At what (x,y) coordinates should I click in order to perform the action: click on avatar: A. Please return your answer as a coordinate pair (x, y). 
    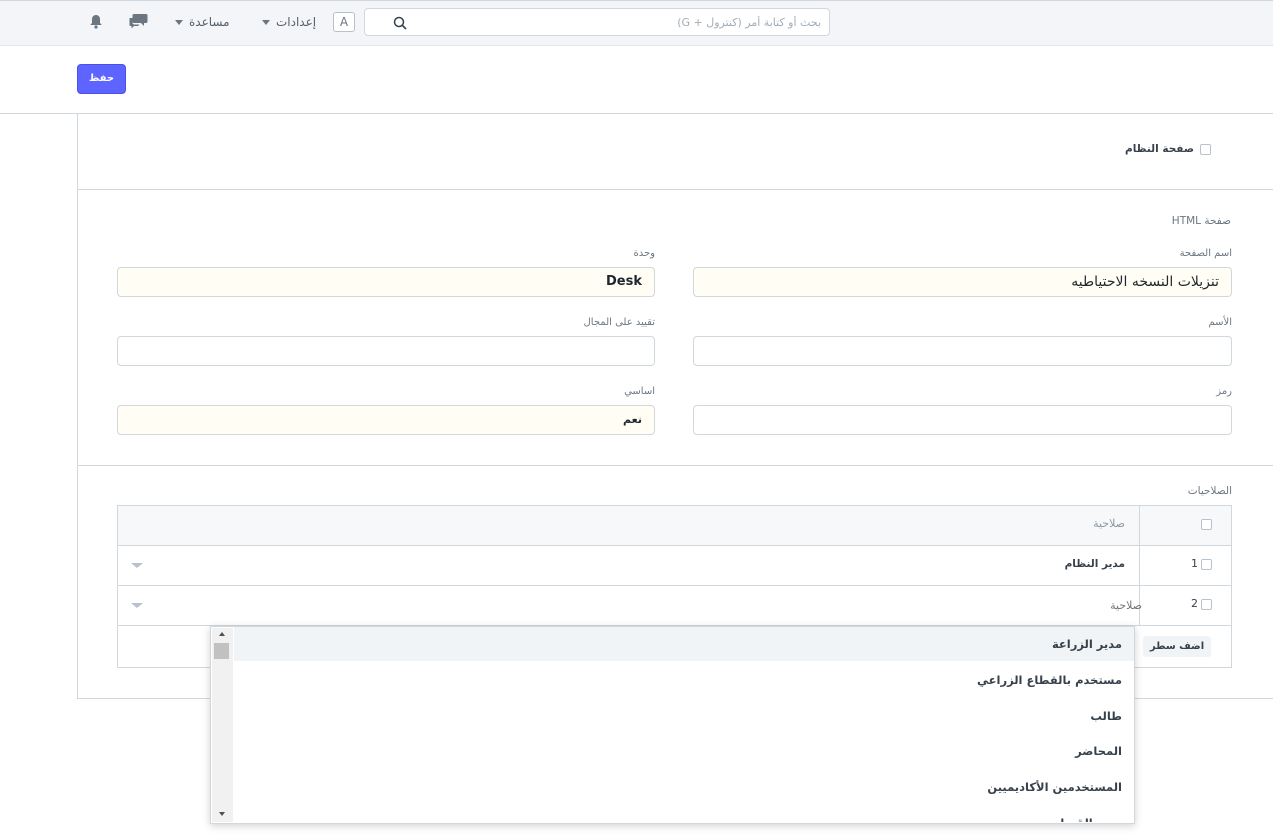
    Looking at the image, I should click on (344, 22).